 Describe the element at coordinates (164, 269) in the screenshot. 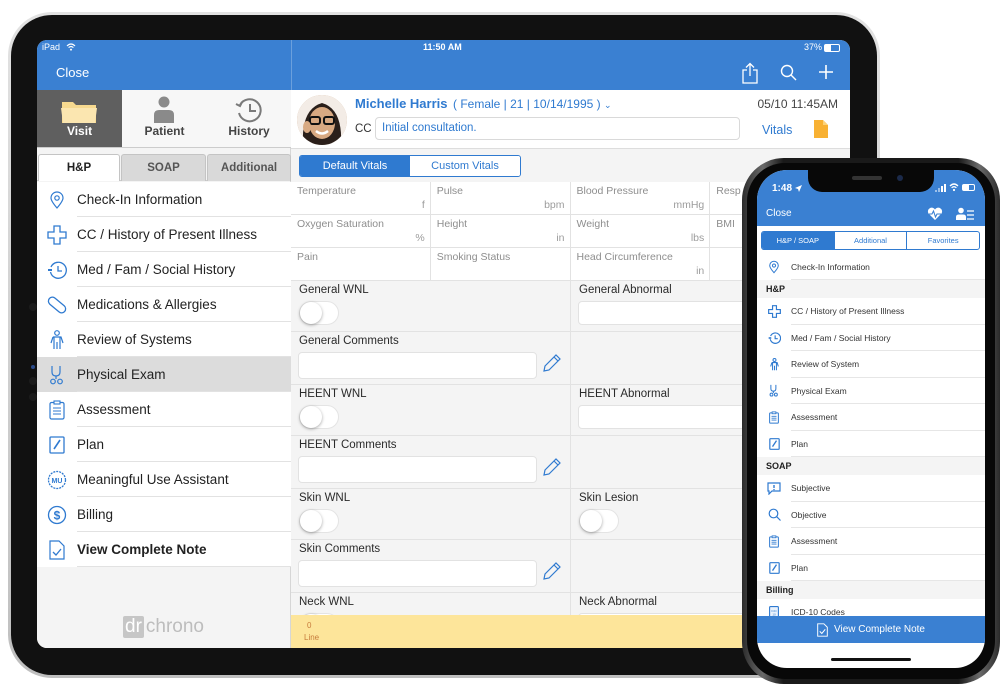

I see `menu-item-med-fam-social: Med / Fam / Social History` at that location.